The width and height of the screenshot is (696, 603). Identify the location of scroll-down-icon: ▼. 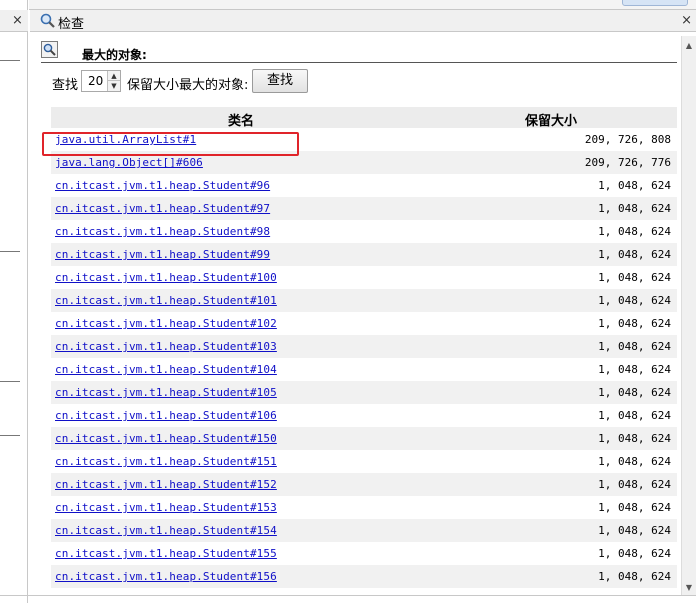
(689, 588).